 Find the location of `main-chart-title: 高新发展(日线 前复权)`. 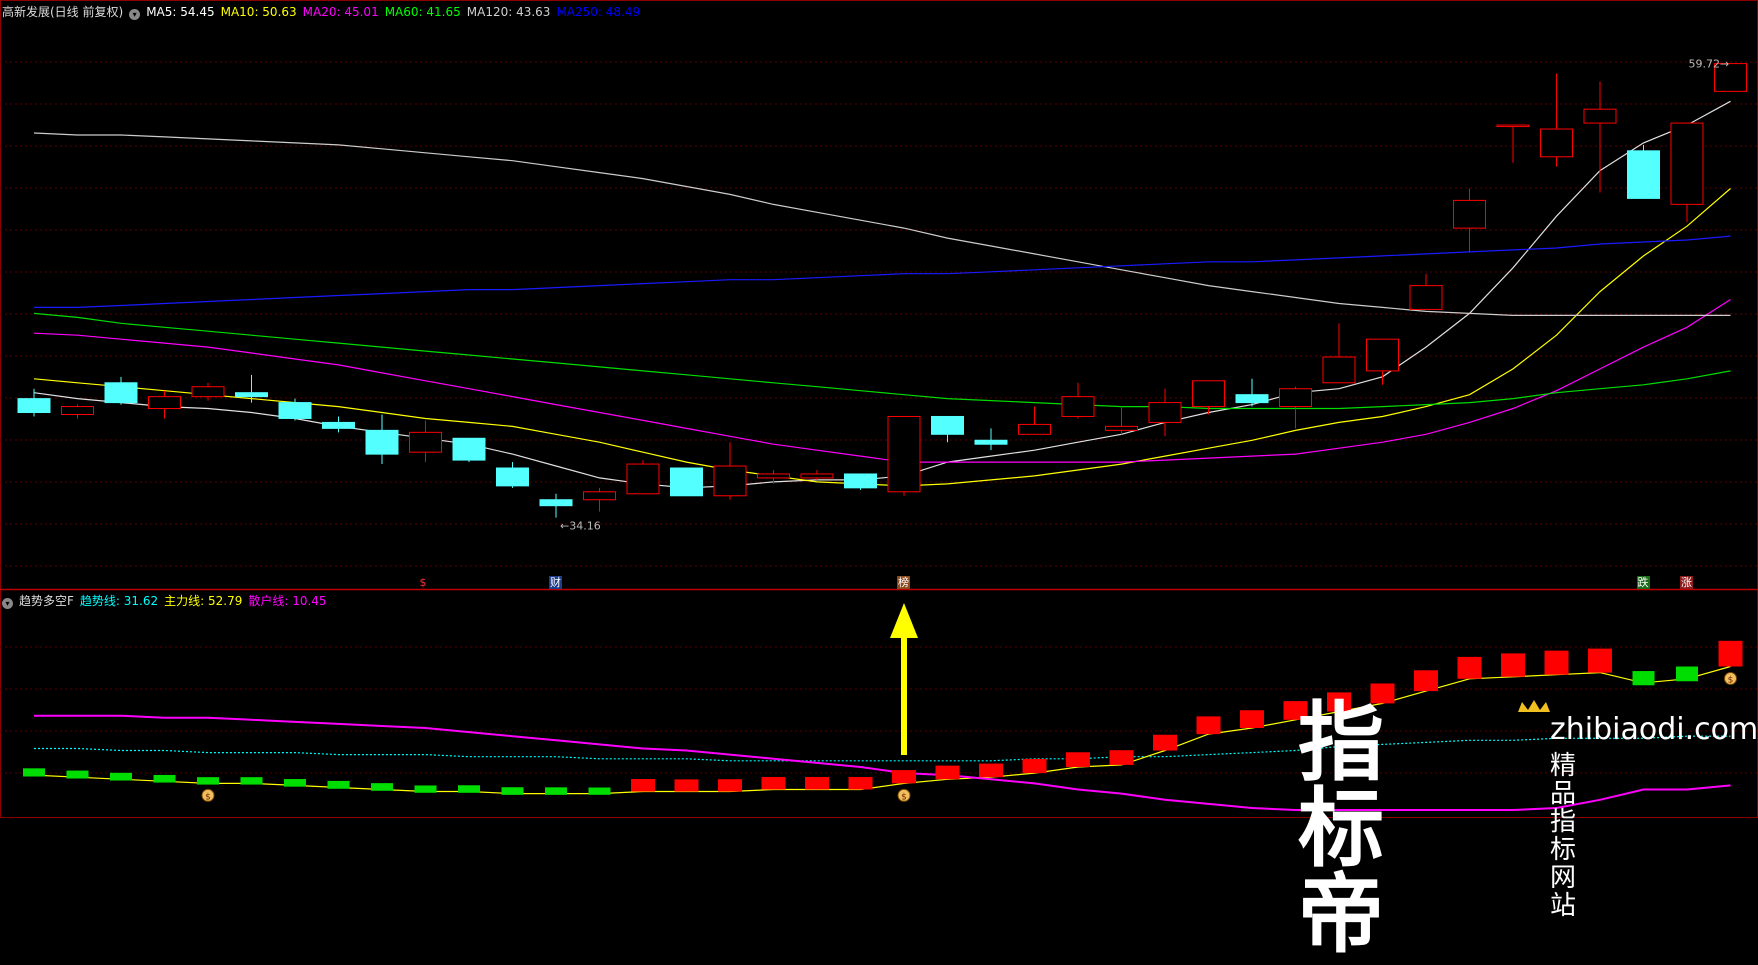

main-chart-title: 高新发展(日线 前复权) is located at coordinates (63, 12).